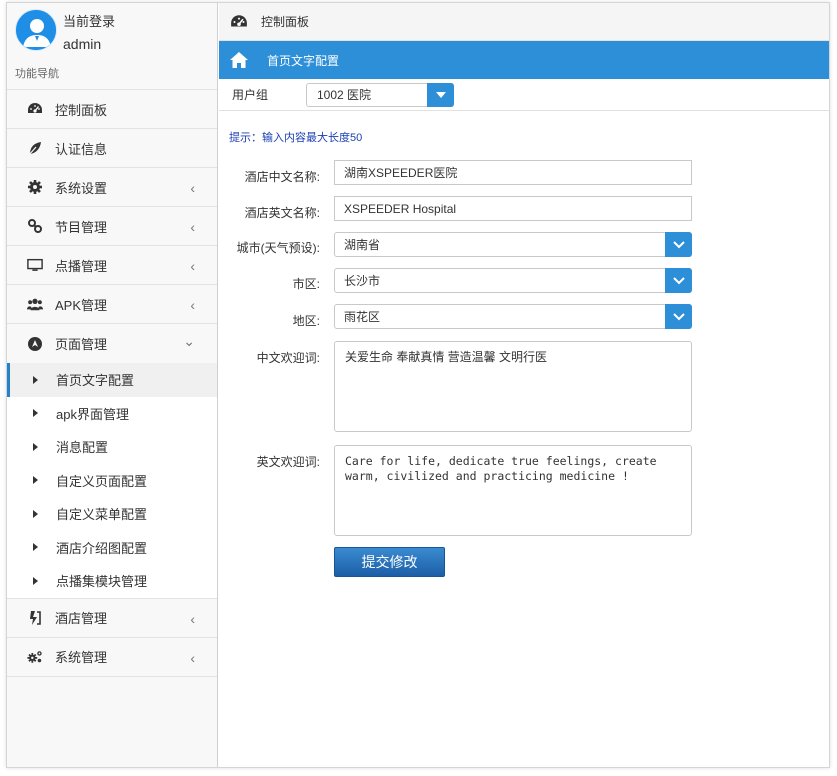 Image resolution: width=837 pixels, height=776 pixels. I want to click on gear-icon, so click(35, 187).